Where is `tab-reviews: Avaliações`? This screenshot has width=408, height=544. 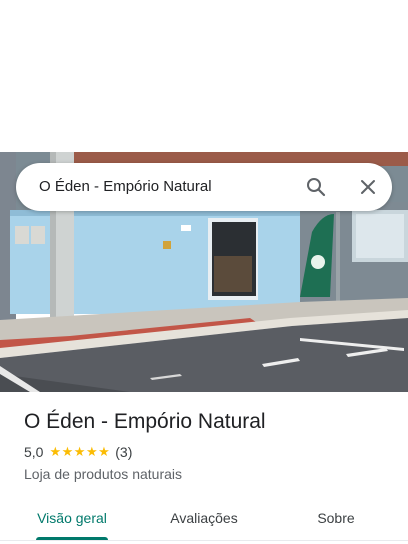 tab-reviews: Avaliações is located at coordinates (204, 518).